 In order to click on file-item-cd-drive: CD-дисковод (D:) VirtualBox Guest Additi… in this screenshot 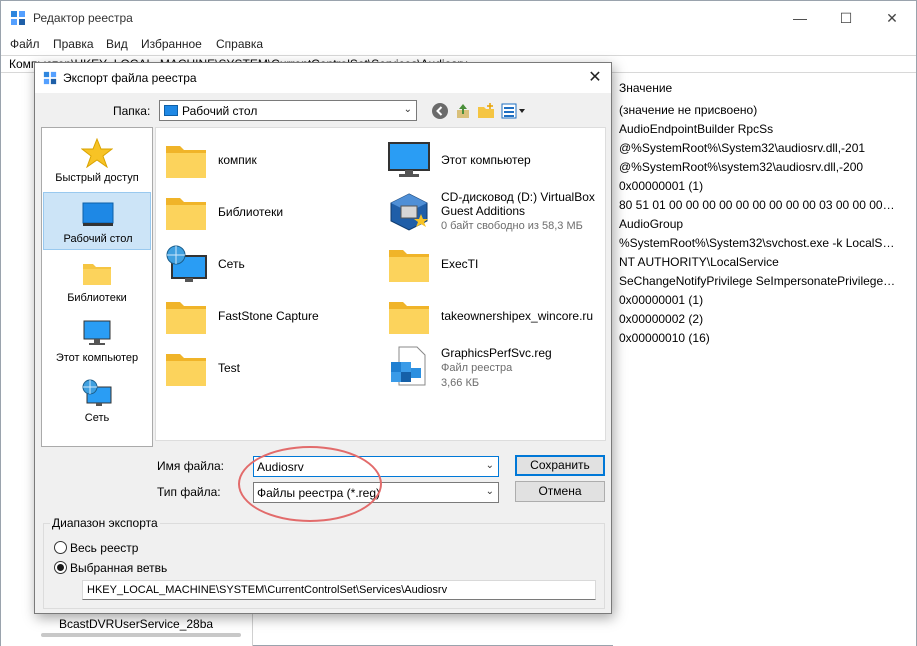, I will do `click(493, 214)`.